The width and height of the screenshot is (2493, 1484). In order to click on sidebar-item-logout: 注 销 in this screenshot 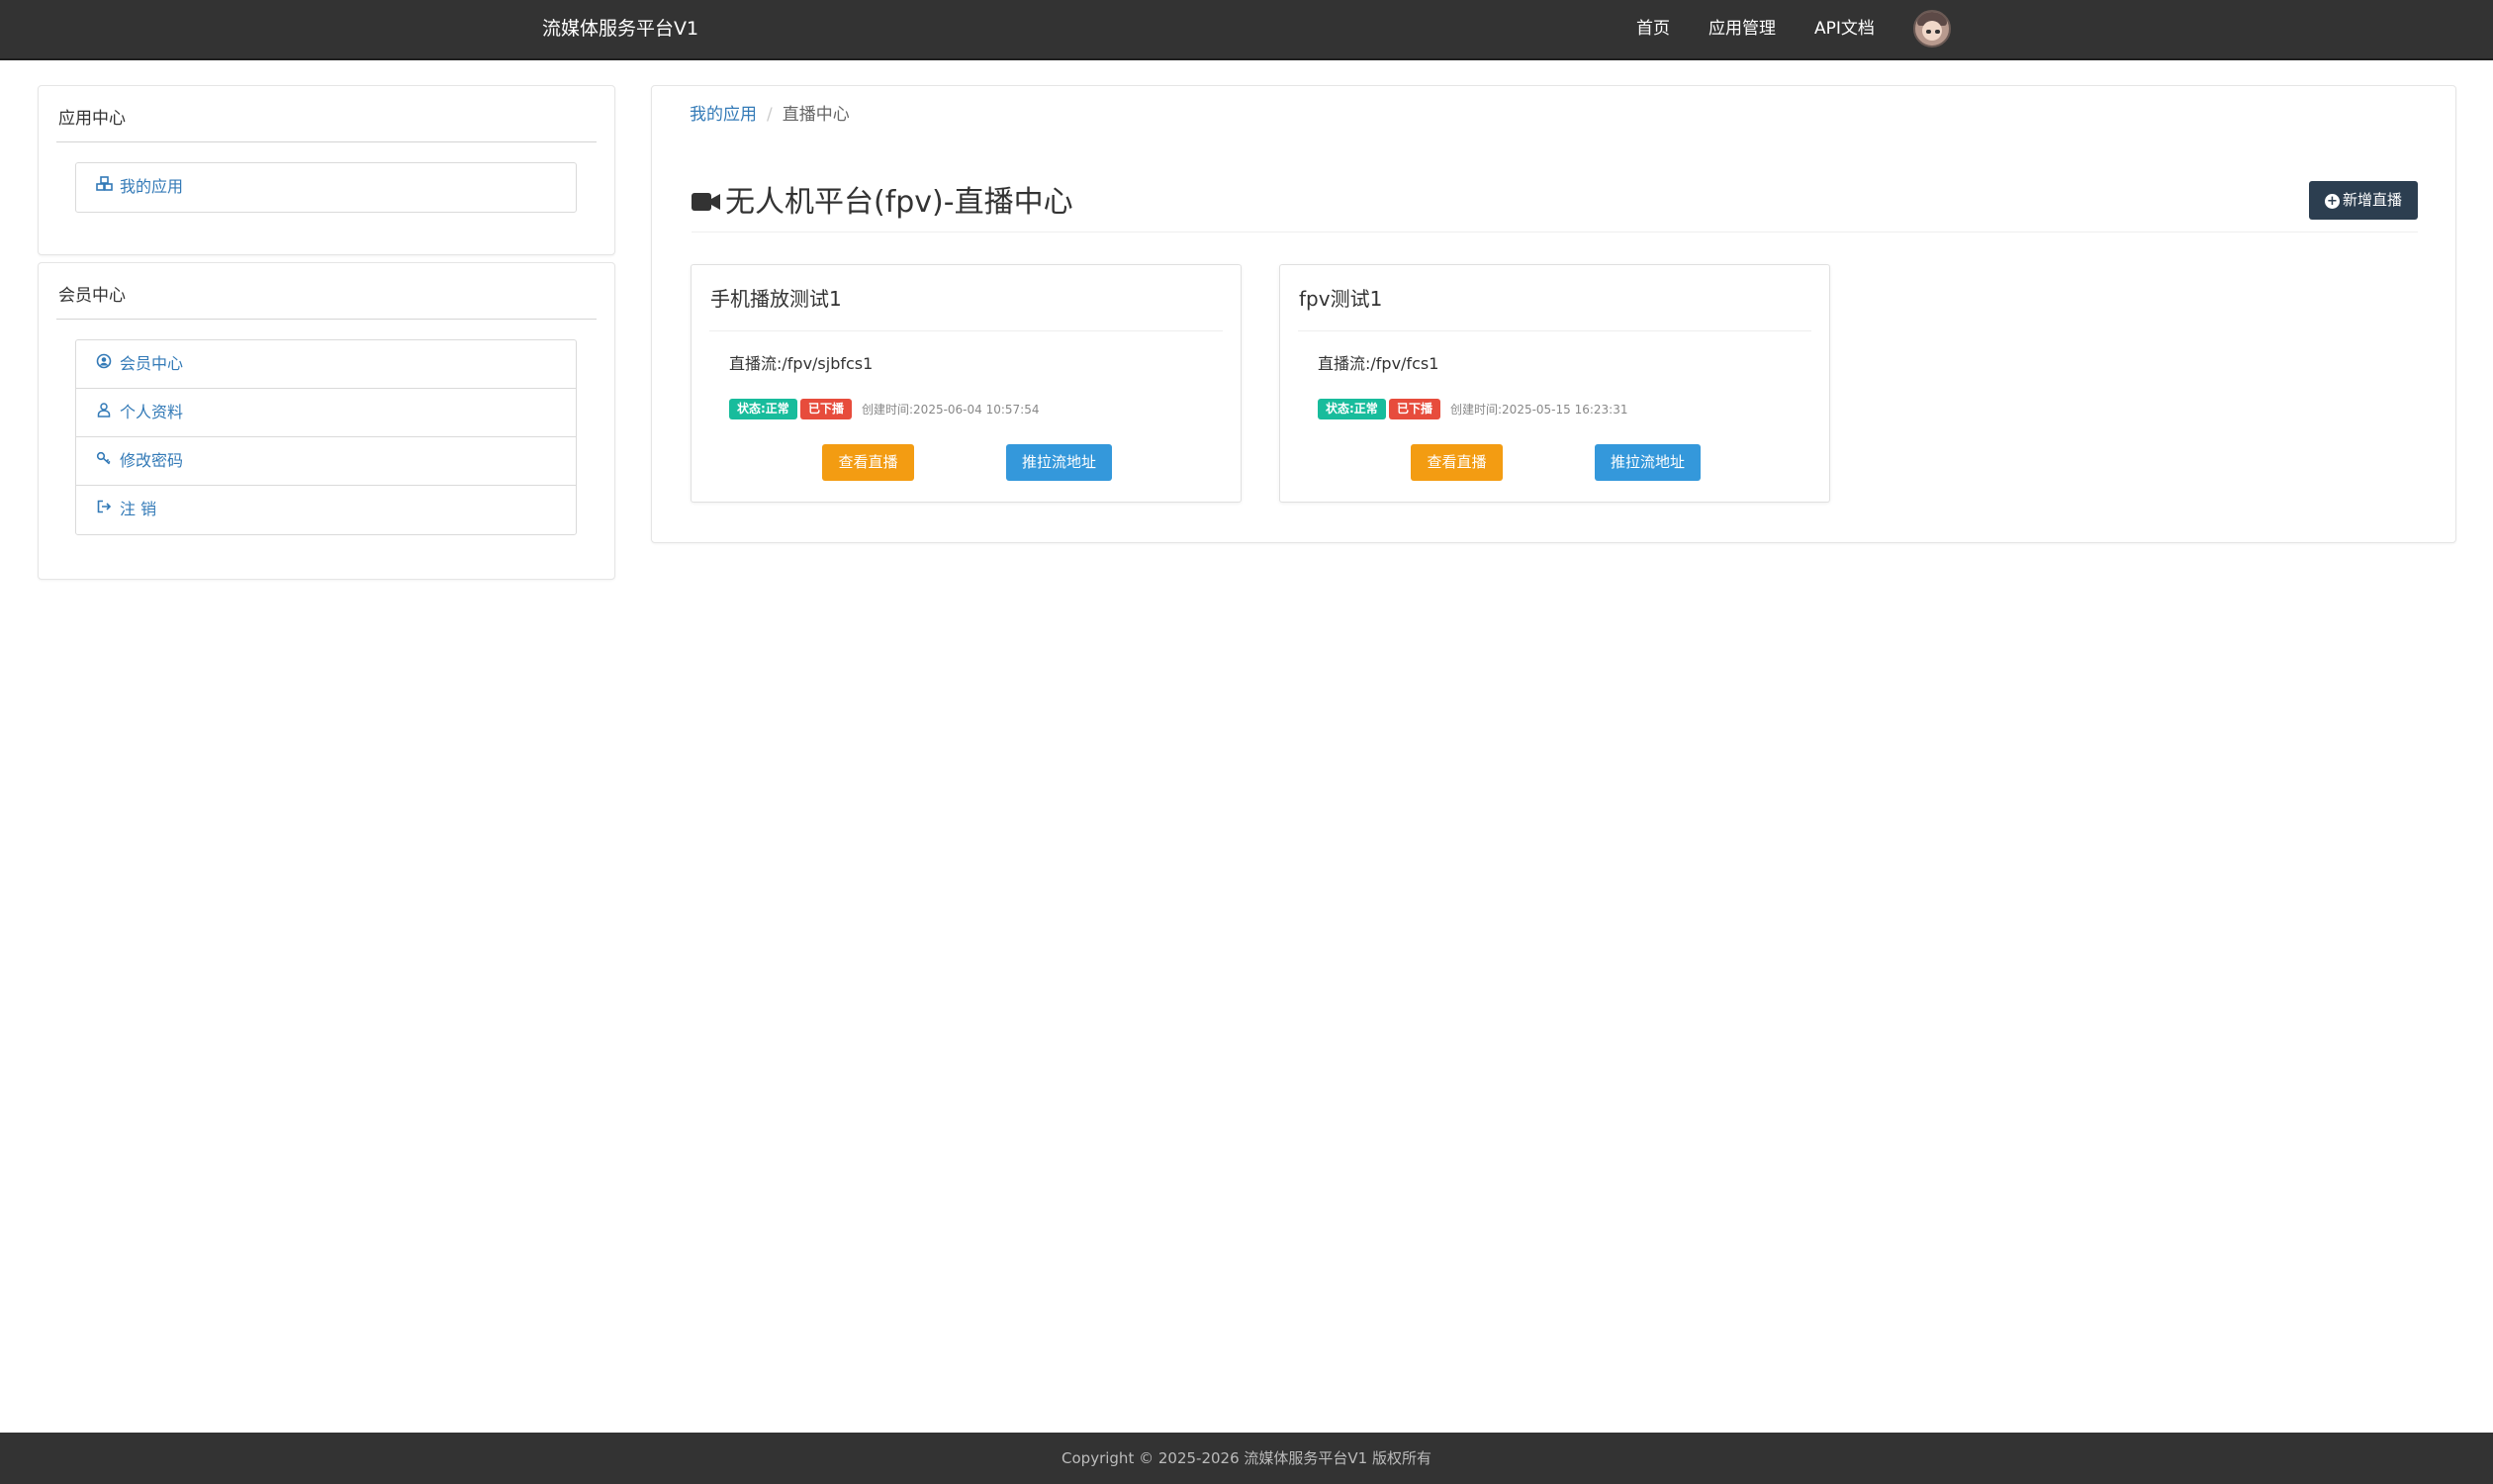, I will do `click(326, 510)`.